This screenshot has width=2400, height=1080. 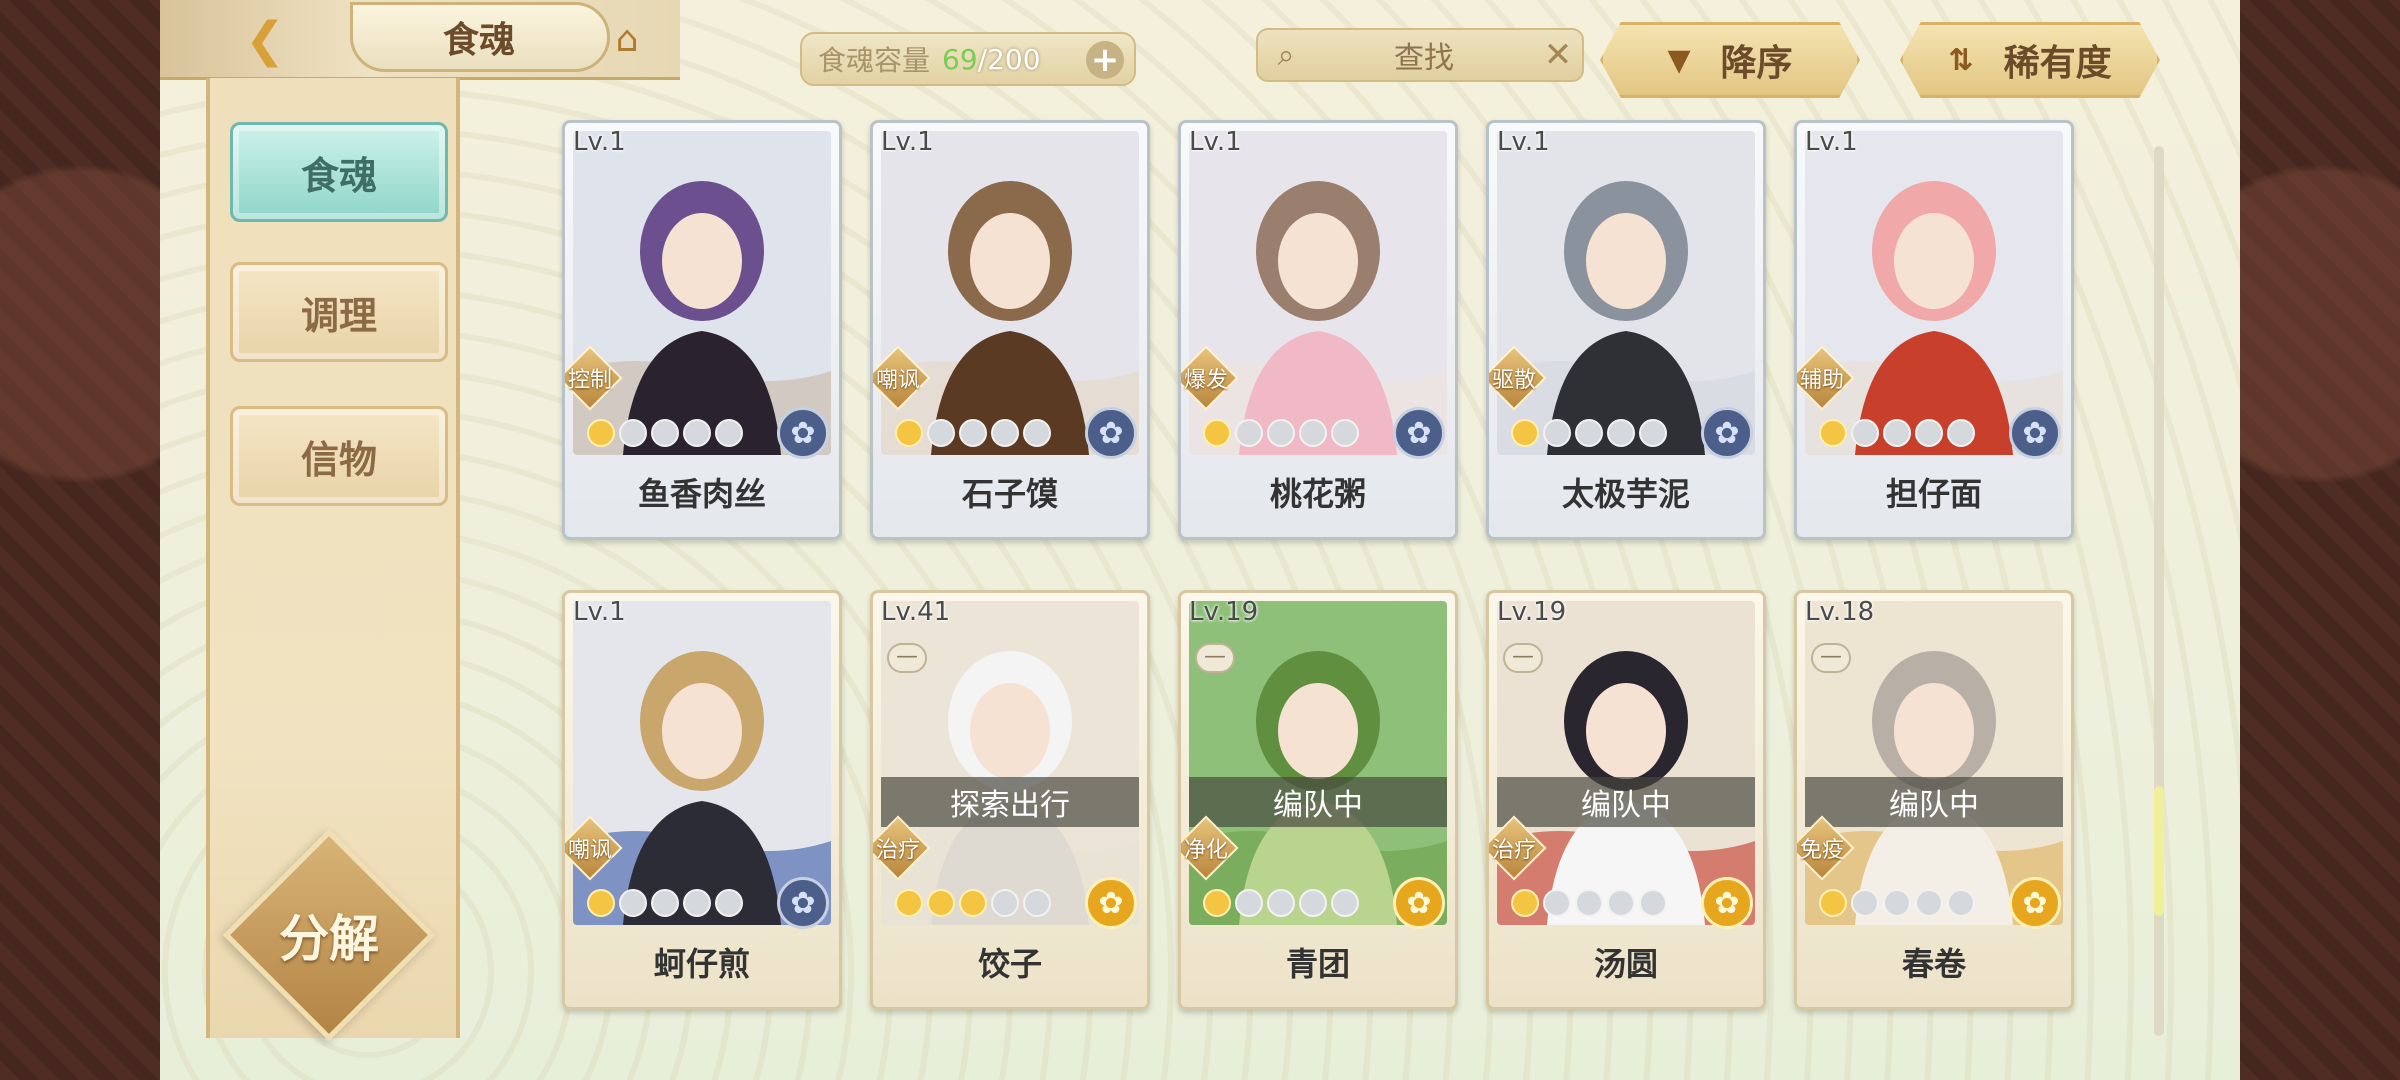 What do you see at coordinates (627, 40) in the screenshot?
I see `pavilion-icon: ⌂` at bounding box center [627, 40].